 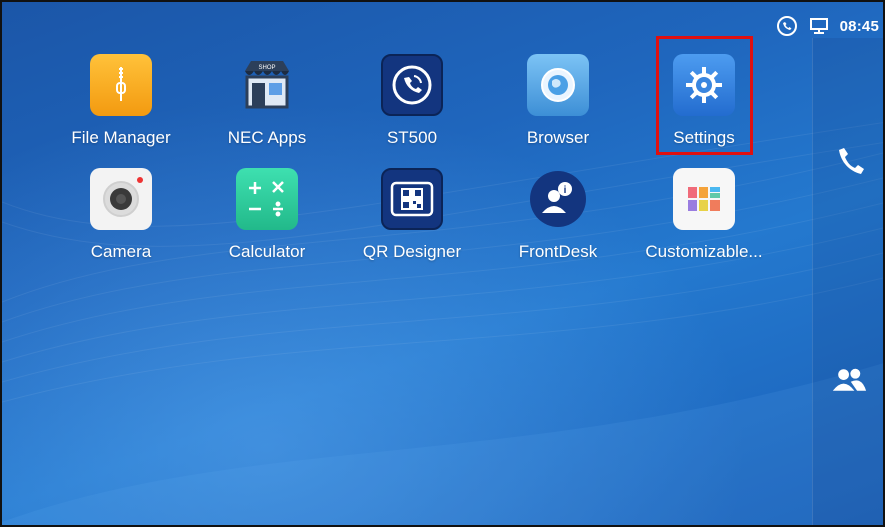 What do you see at coordinates (267, 251) in the screenshot?
I see `app-label: Calculator` at bounding box center [267, 251].